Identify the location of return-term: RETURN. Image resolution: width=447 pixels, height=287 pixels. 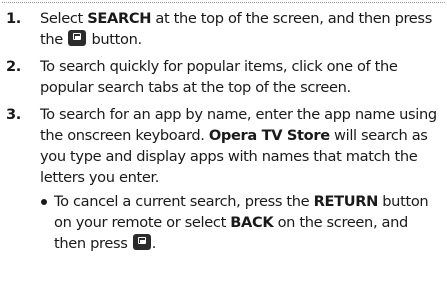
(346, 201).